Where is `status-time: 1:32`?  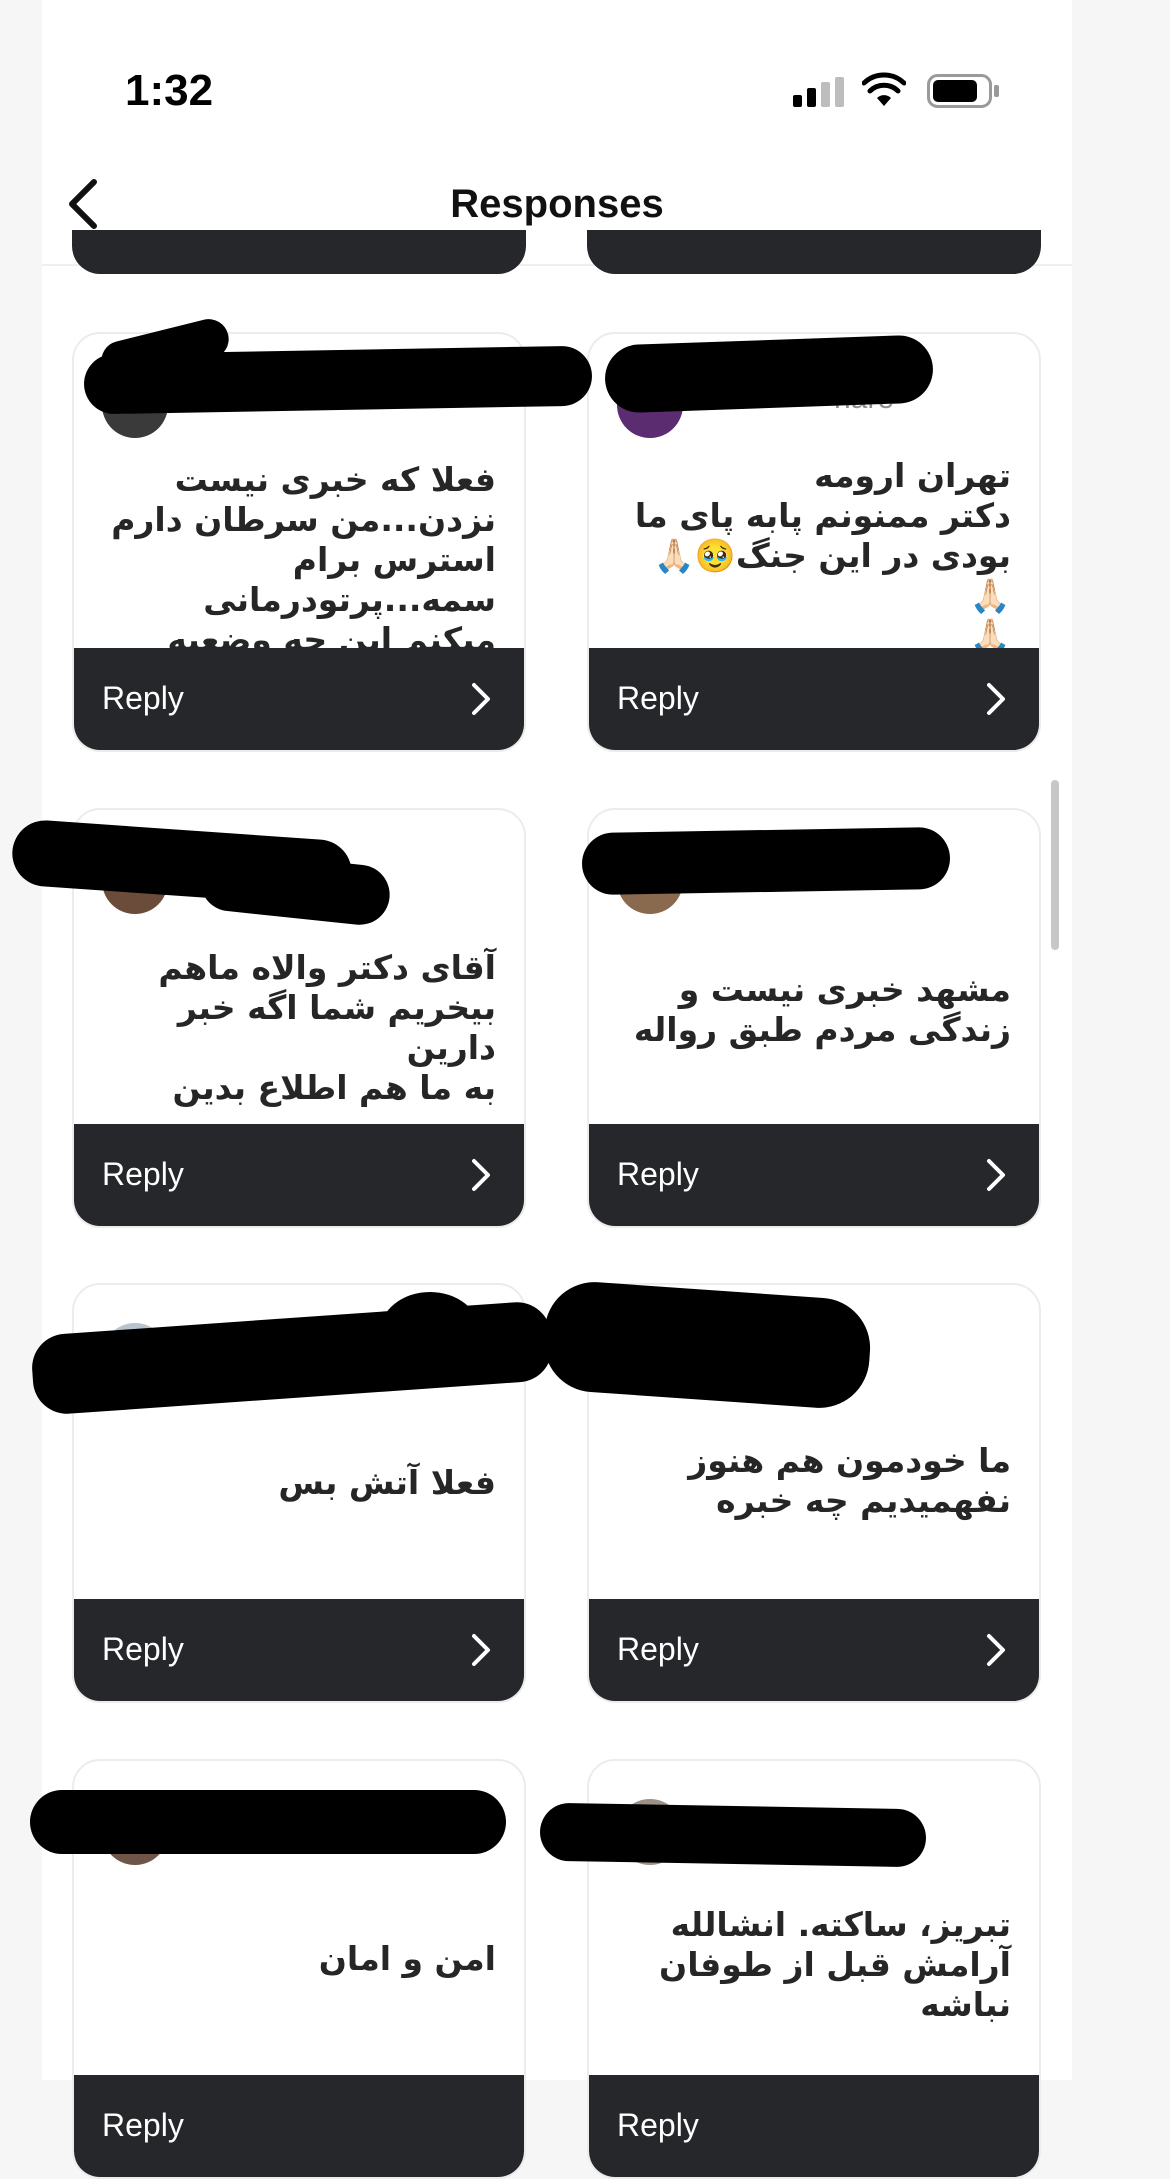
status-time: 1:32 is located at coordinates (169, 90).